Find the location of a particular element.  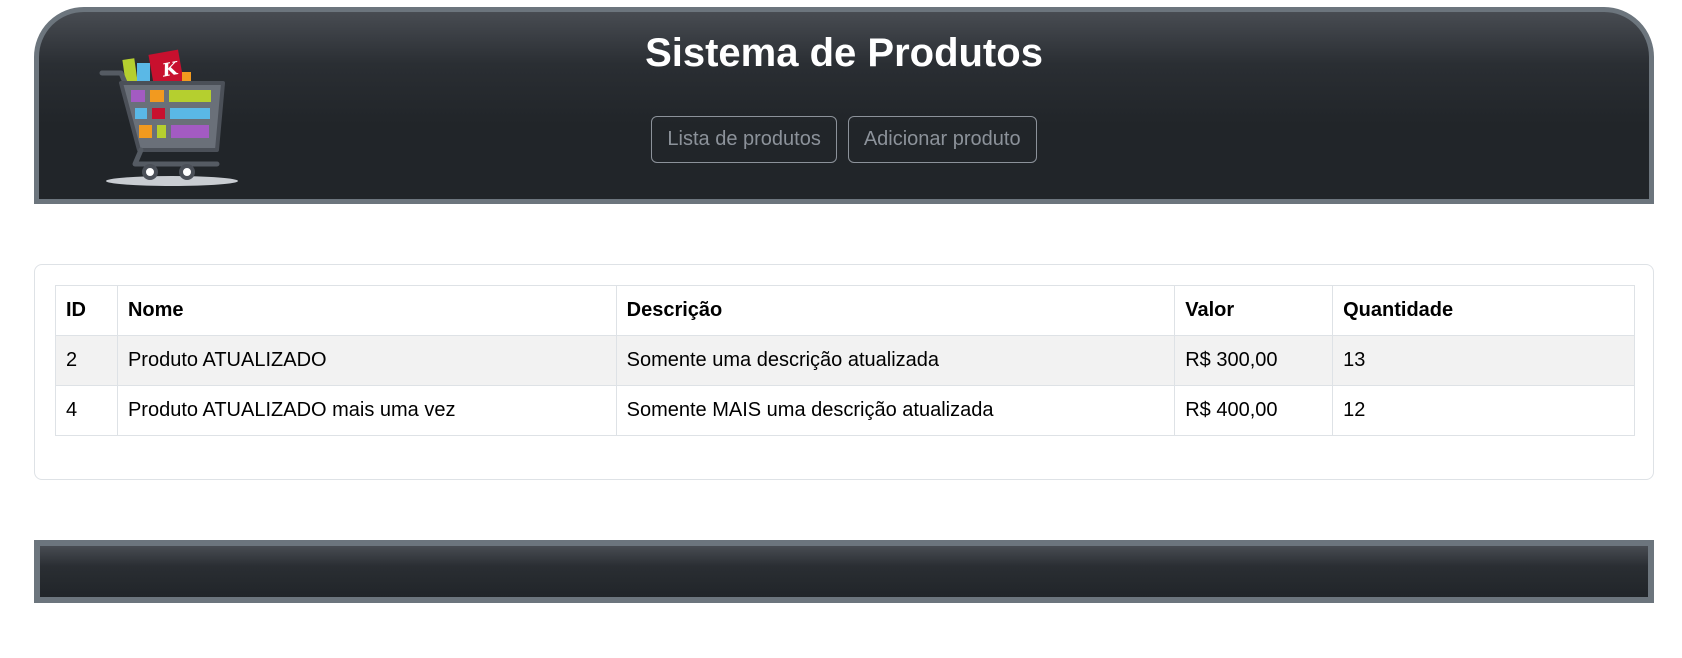

list-products-button: Lista de produtos is located at coordinates (744, 139).